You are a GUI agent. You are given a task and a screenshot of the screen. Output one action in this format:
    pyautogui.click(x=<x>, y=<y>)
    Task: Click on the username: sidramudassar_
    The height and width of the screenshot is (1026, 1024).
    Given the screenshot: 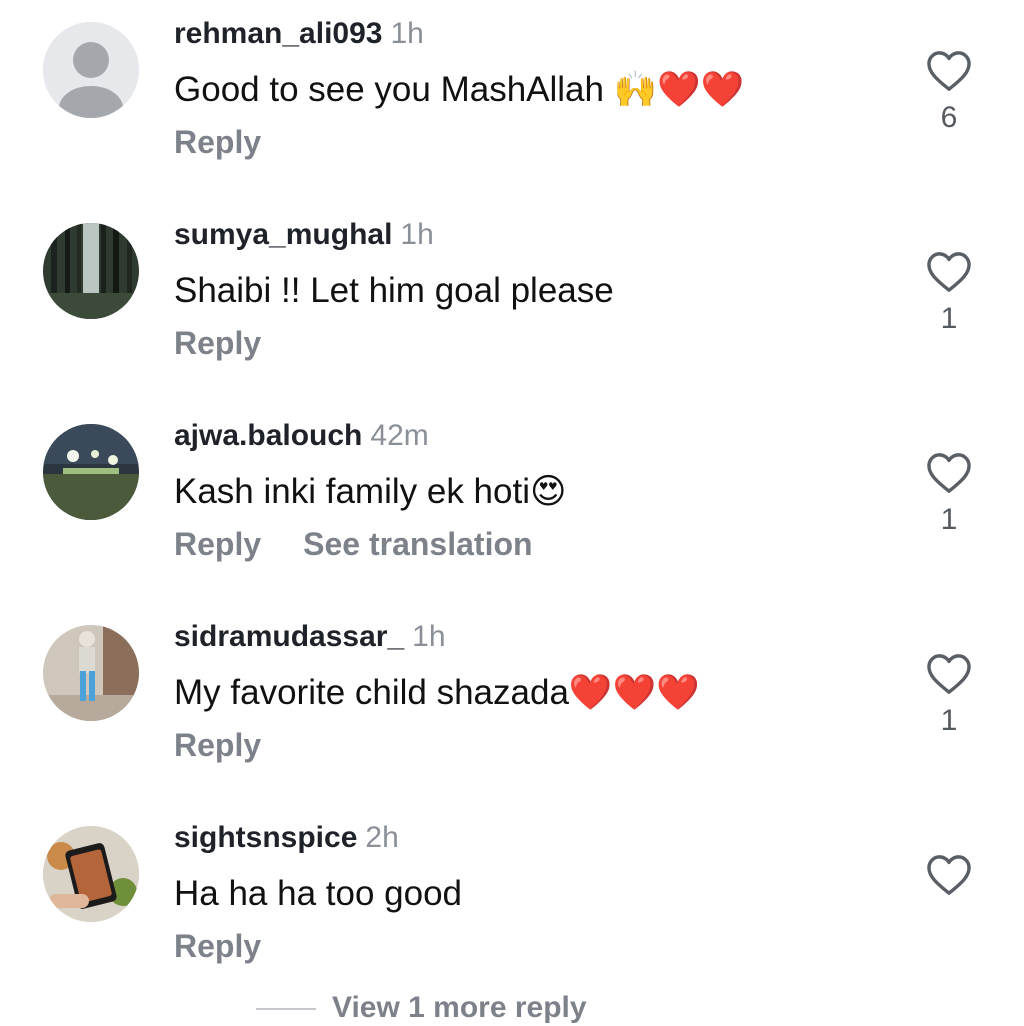 What is the action you would take?
    pyautogui.click(x=289, y=636)
    